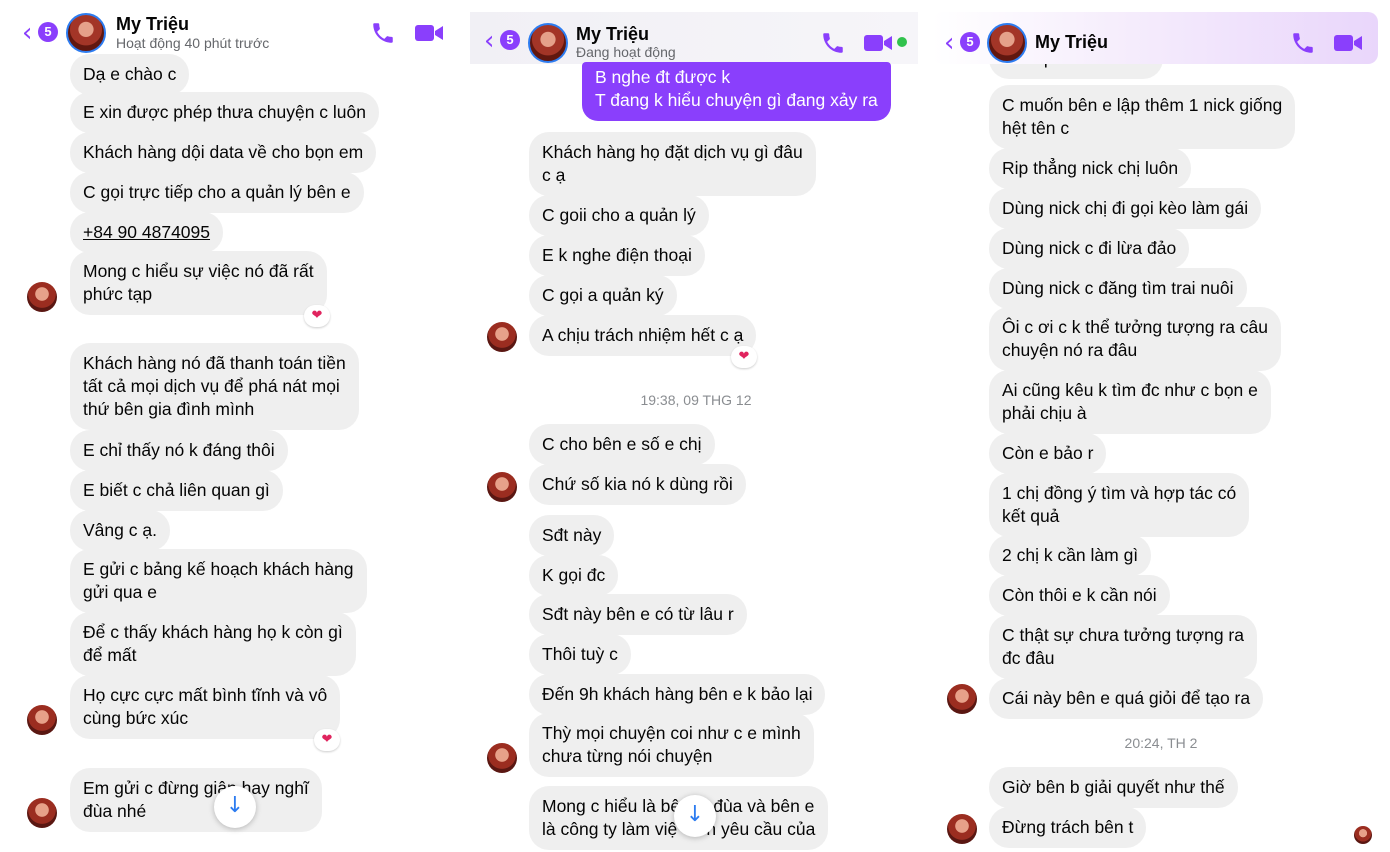 Image resolution: width=1390 pixels, height=852 pixels. Describe the element at coordinates (179, 450) in the screenshot. I see `message-bubble: E chỉ thấy nó k đáng thôi` at that location.